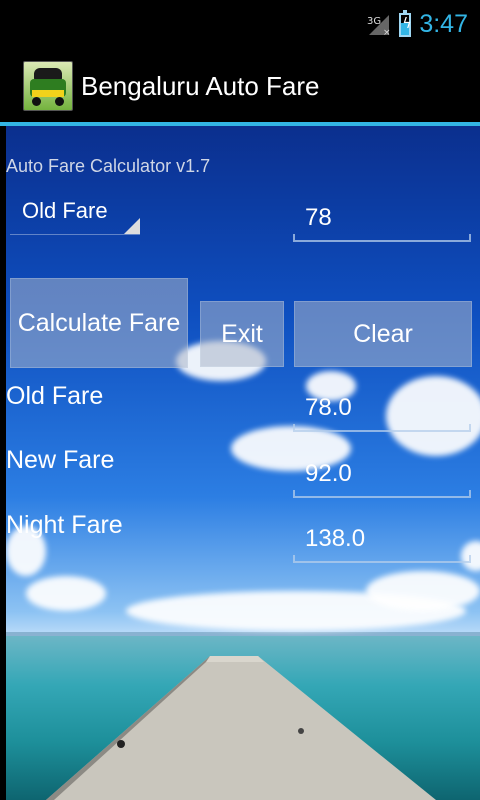  What do you see at coordinates (443, 24) in the screenshot?
I see `status-time: 3:47` at bounding box center [443, 24].